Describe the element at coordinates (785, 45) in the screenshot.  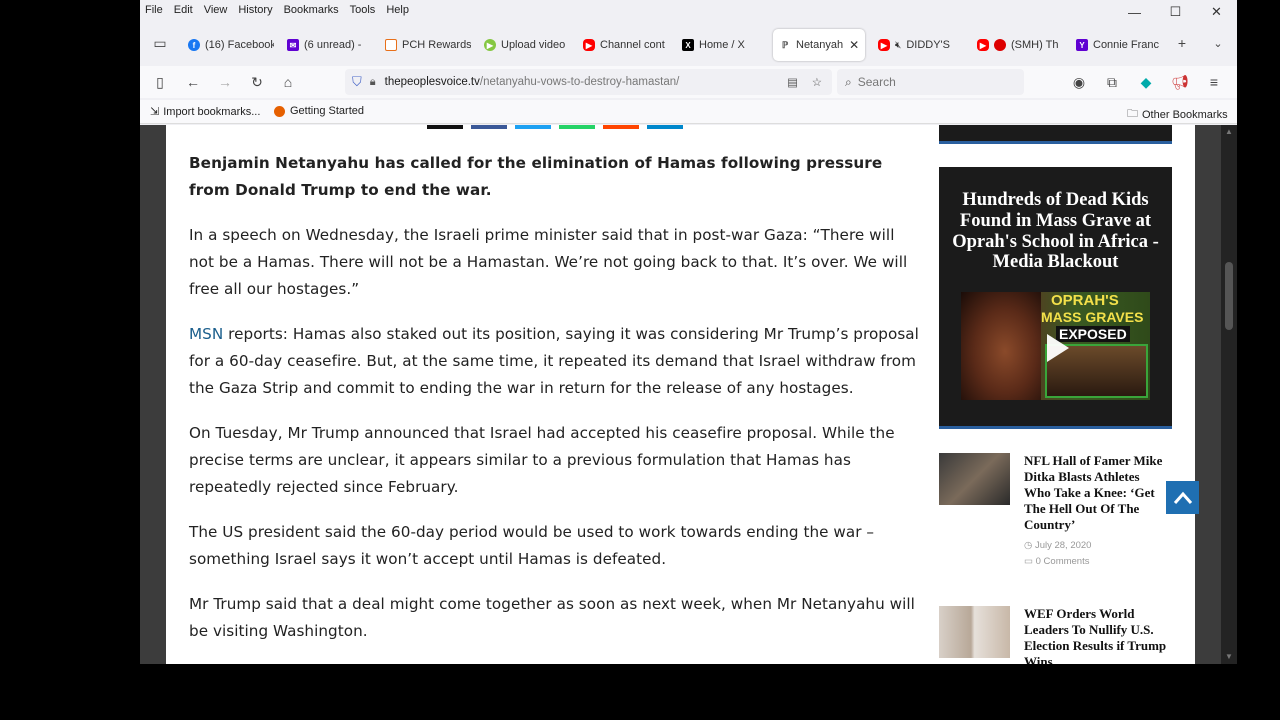
I see `site-icon: ℙ` at that location.